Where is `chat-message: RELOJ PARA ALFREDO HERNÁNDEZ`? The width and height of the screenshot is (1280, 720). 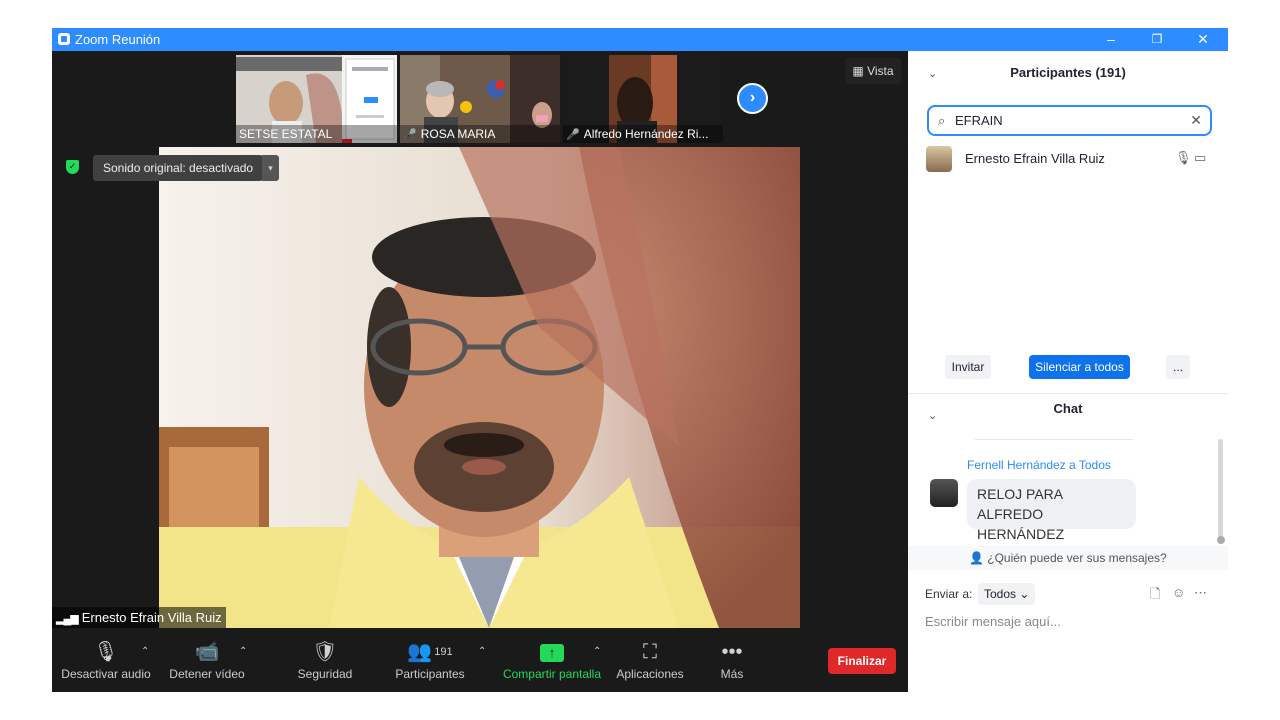
chat-message: RELOJ PARA ALFREDO HERNÁNDEZ is located at coordinates (1051, 510).